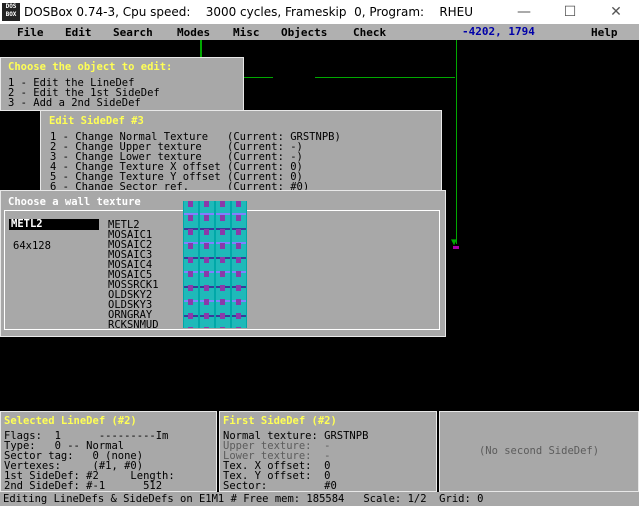  I want to click on map-linedef-selected, so click(456, 142).